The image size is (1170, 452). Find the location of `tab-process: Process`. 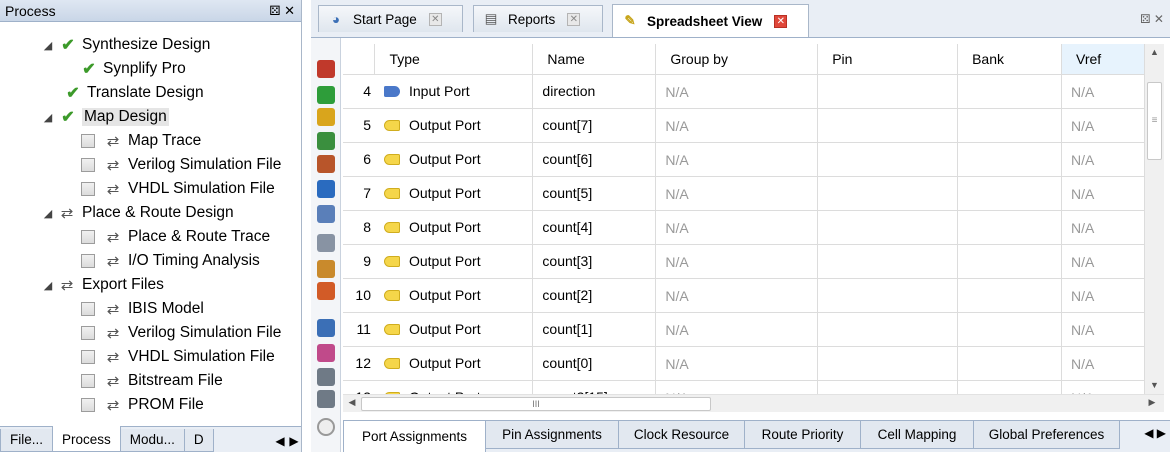

tab-process: Process is located at coordinates (86, 439).